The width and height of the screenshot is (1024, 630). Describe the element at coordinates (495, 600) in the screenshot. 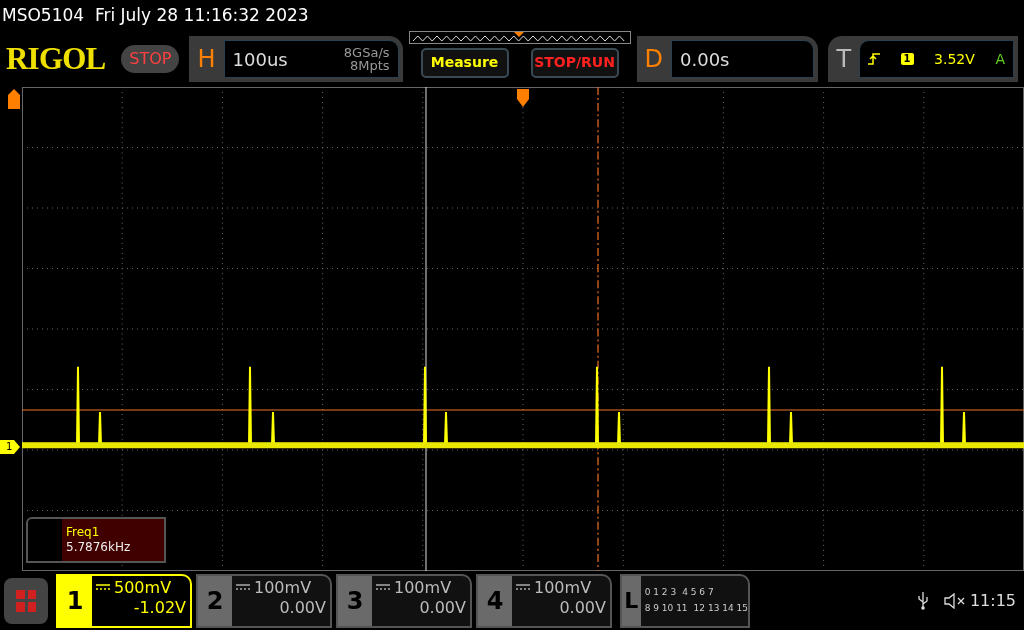

I see `channel-number: 4` at that location.